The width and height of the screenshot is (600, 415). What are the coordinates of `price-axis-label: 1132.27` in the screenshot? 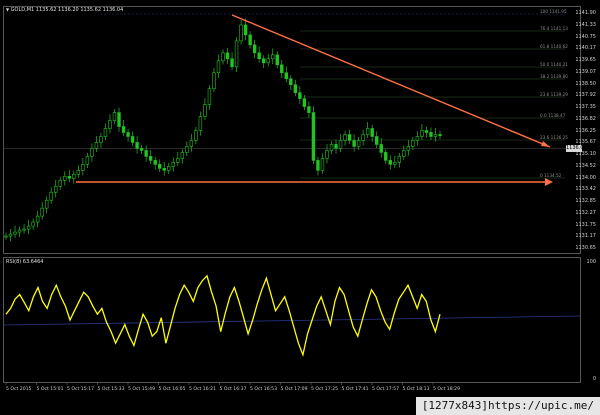 It's located at (585, 212).